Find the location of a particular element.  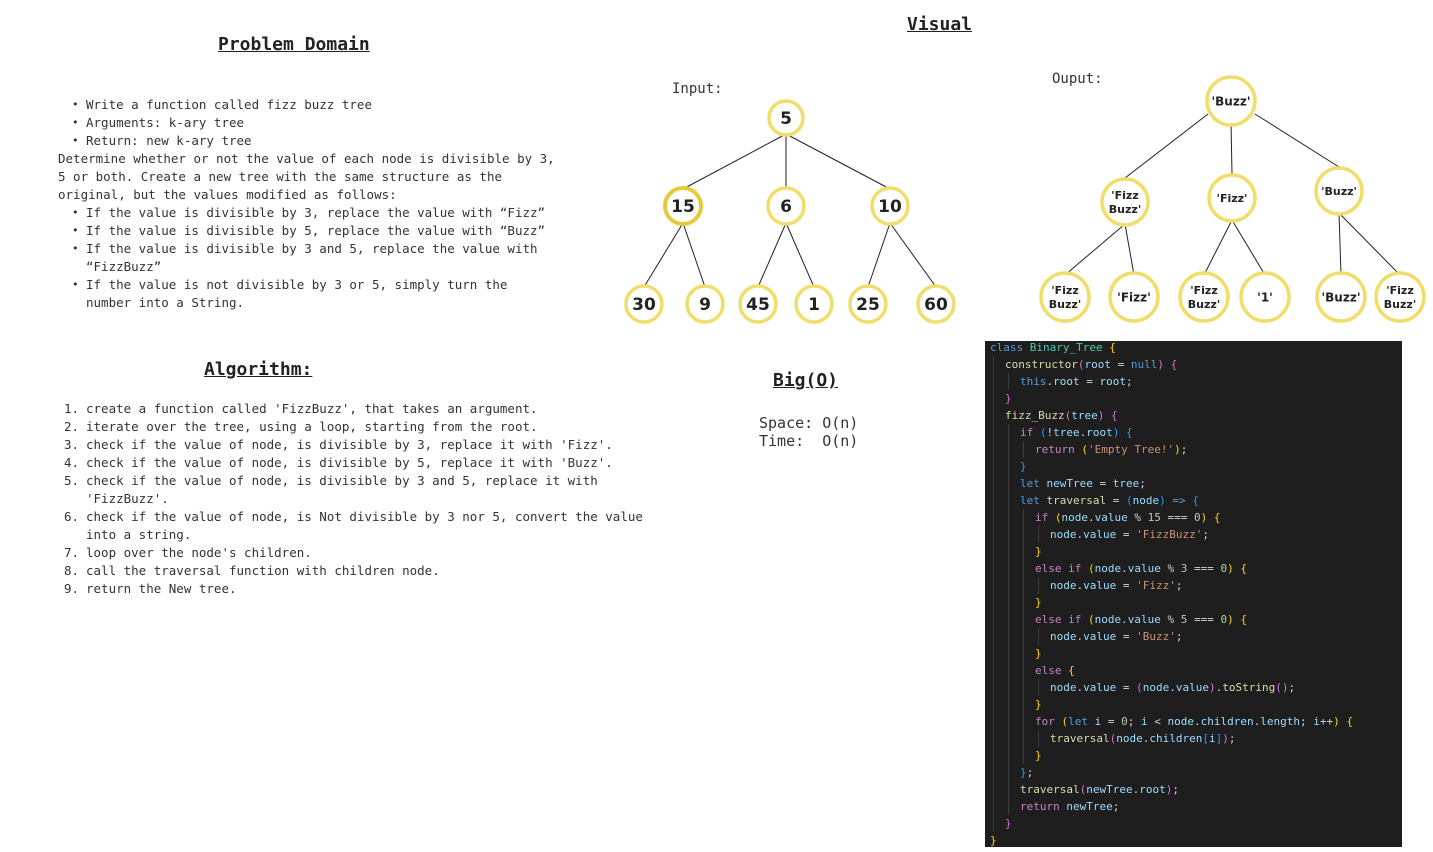

code-token: traversal is located at coordinates (1080, 738).